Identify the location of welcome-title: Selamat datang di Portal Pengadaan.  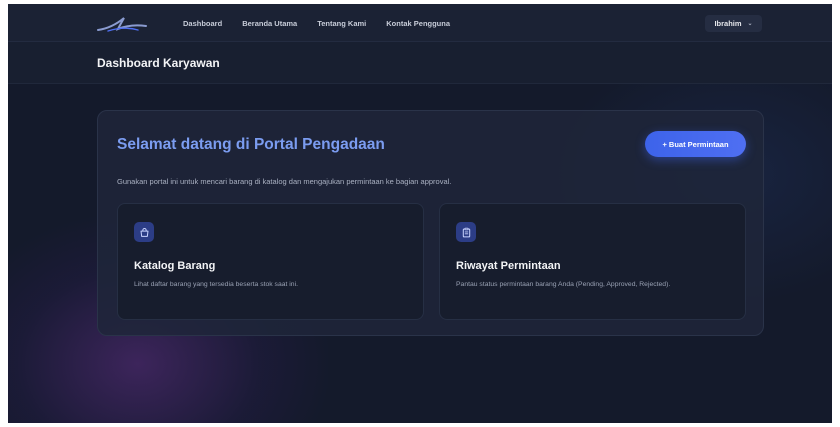
(251, 144).